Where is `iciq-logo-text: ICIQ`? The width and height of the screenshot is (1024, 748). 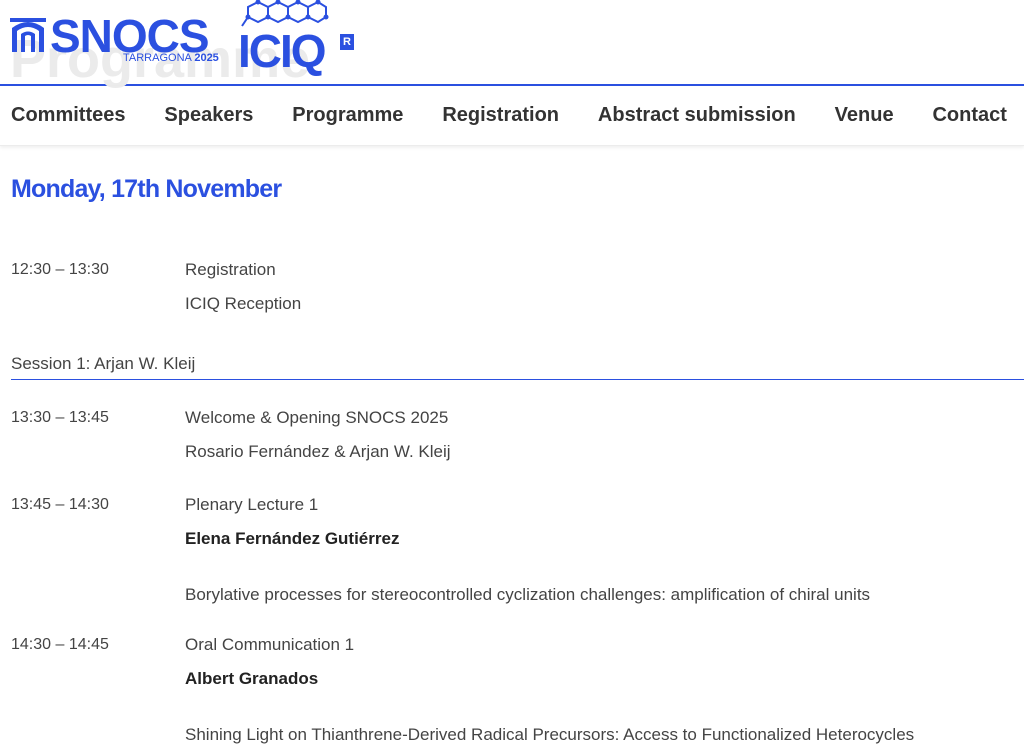
iciq-logo-text: ICIQ is located at coordinates (282, 51).